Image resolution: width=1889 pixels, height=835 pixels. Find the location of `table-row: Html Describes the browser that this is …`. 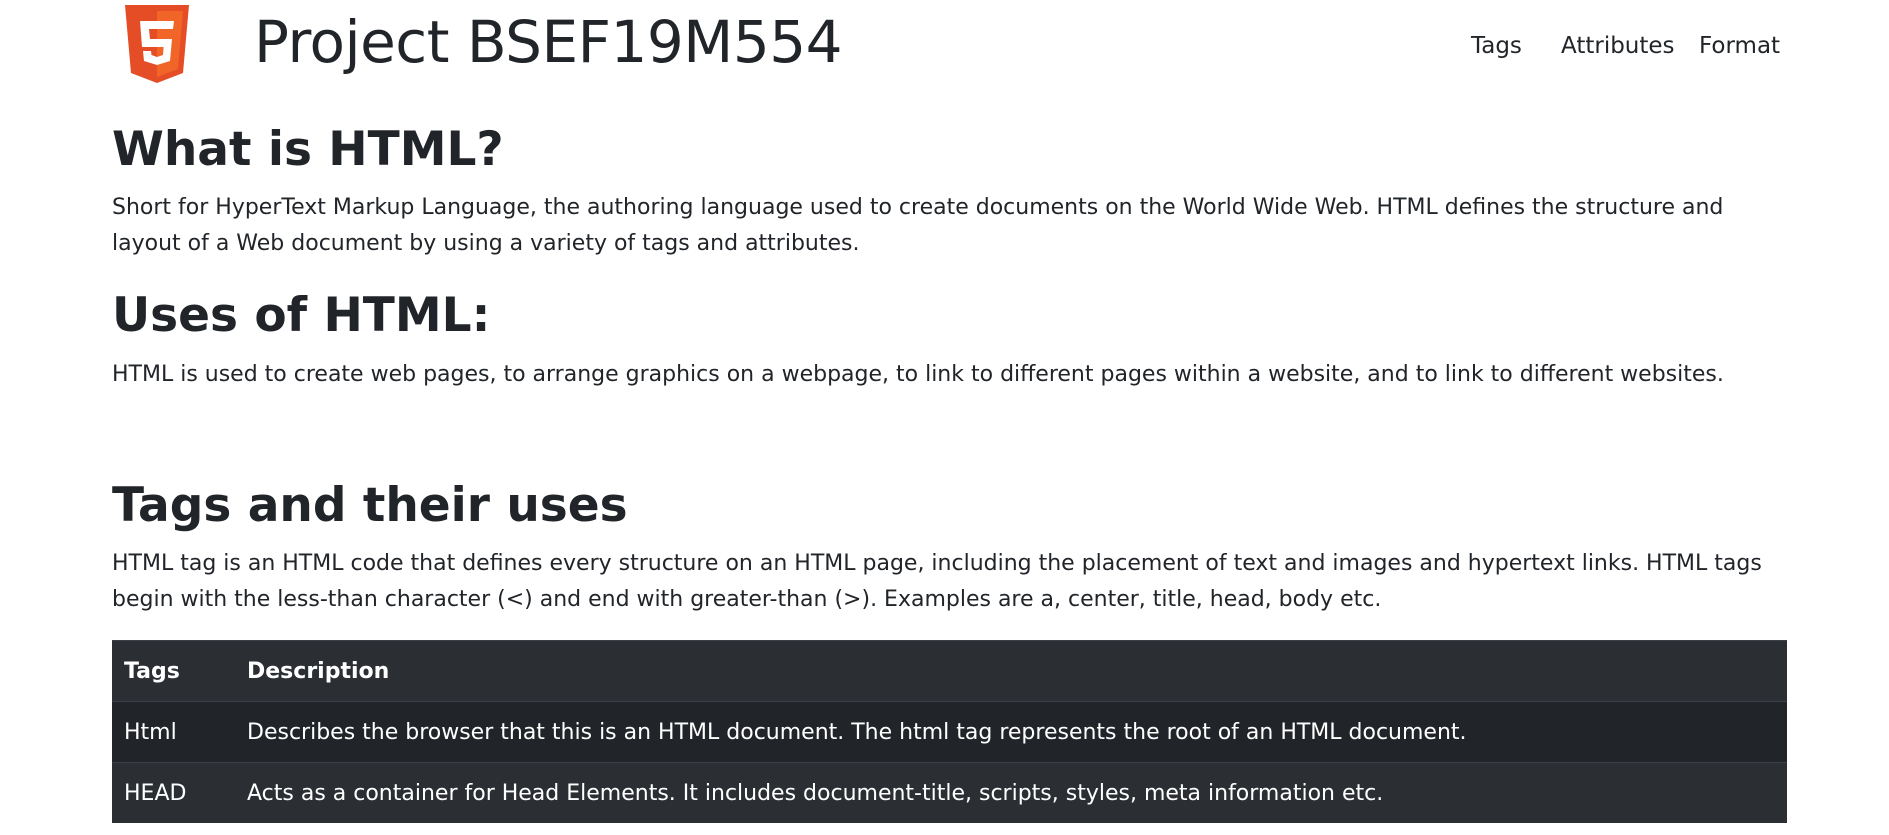

table-row: Html Describes the browser that this is … is located at coordinates (949, 732).